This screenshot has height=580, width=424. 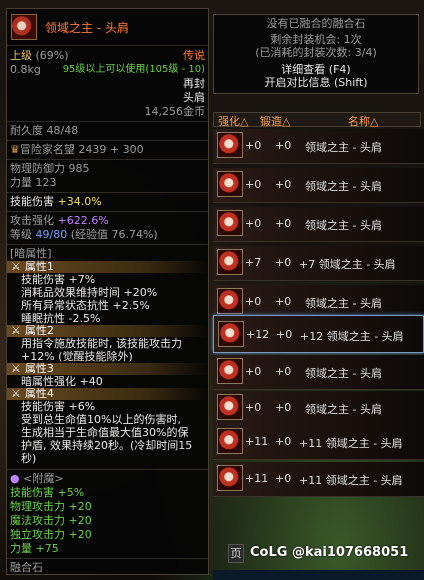 What do you see at coordinates (194, 97) in the screenshot?
I see `slot: 头肩` at bounding box center [194, 97].